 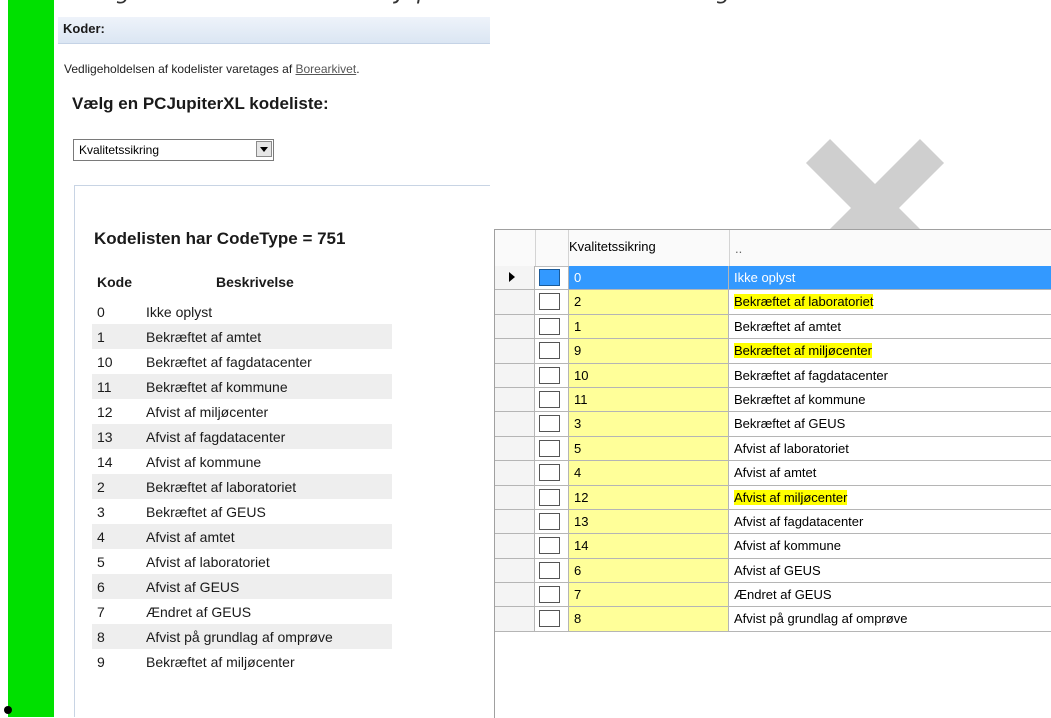 What do you see at coordinates (648, 448) in the screenshot?
I see `grid-cell-code: 5` at bounding box center [648, 448].